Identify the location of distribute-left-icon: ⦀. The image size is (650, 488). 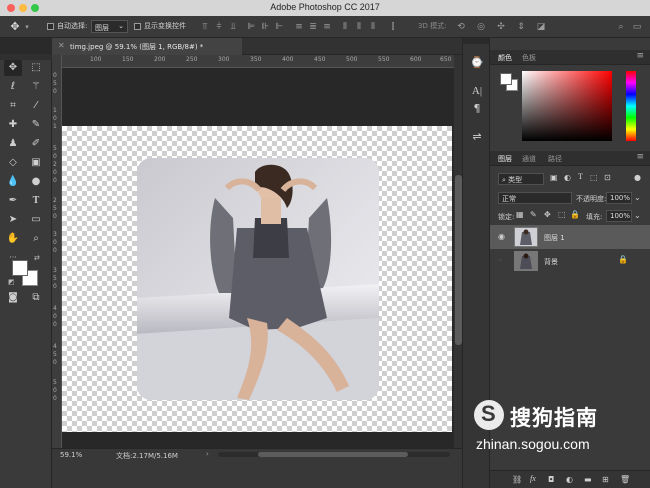
(345, 27).